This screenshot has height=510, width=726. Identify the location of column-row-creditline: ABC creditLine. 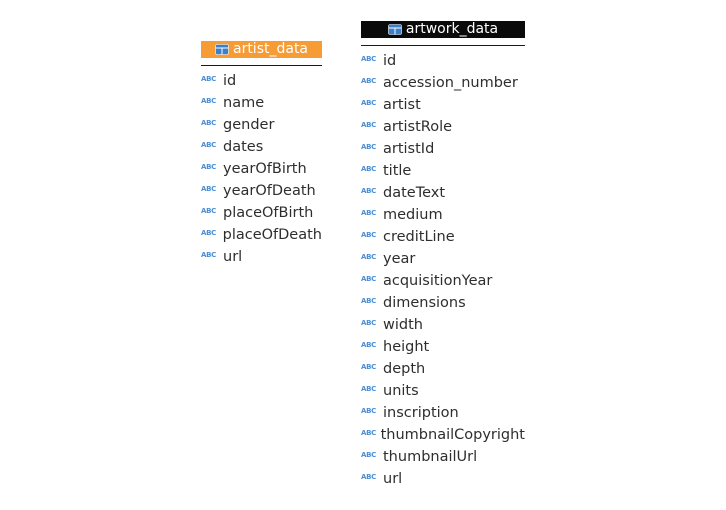
(443, 237).